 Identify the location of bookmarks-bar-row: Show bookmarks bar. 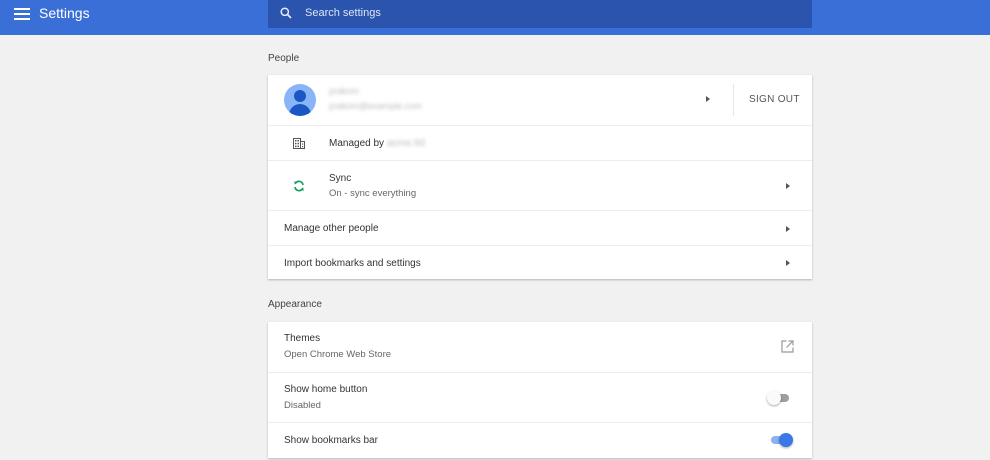
(540, 440).